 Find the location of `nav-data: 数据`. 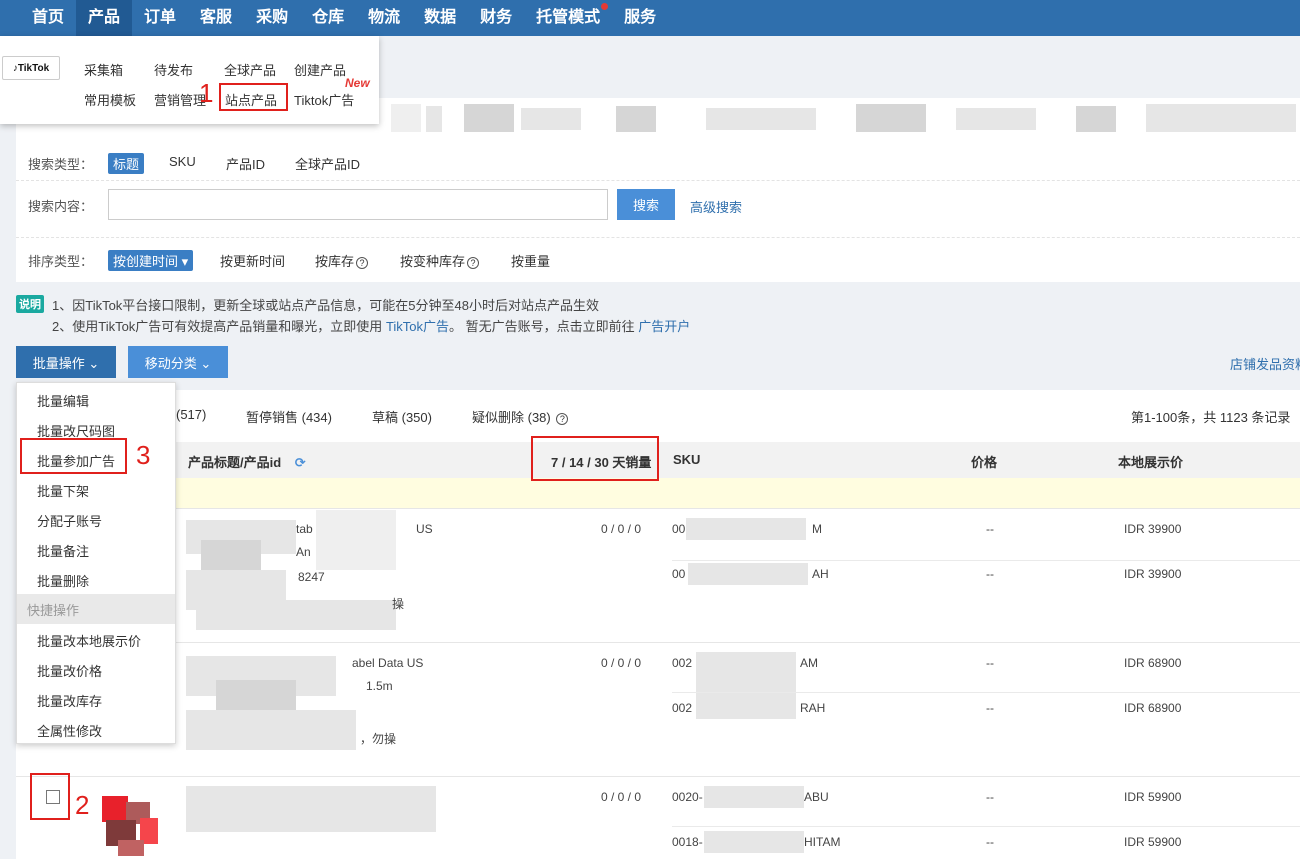

nav-data: 数据 is located at coordinates (440, 18).